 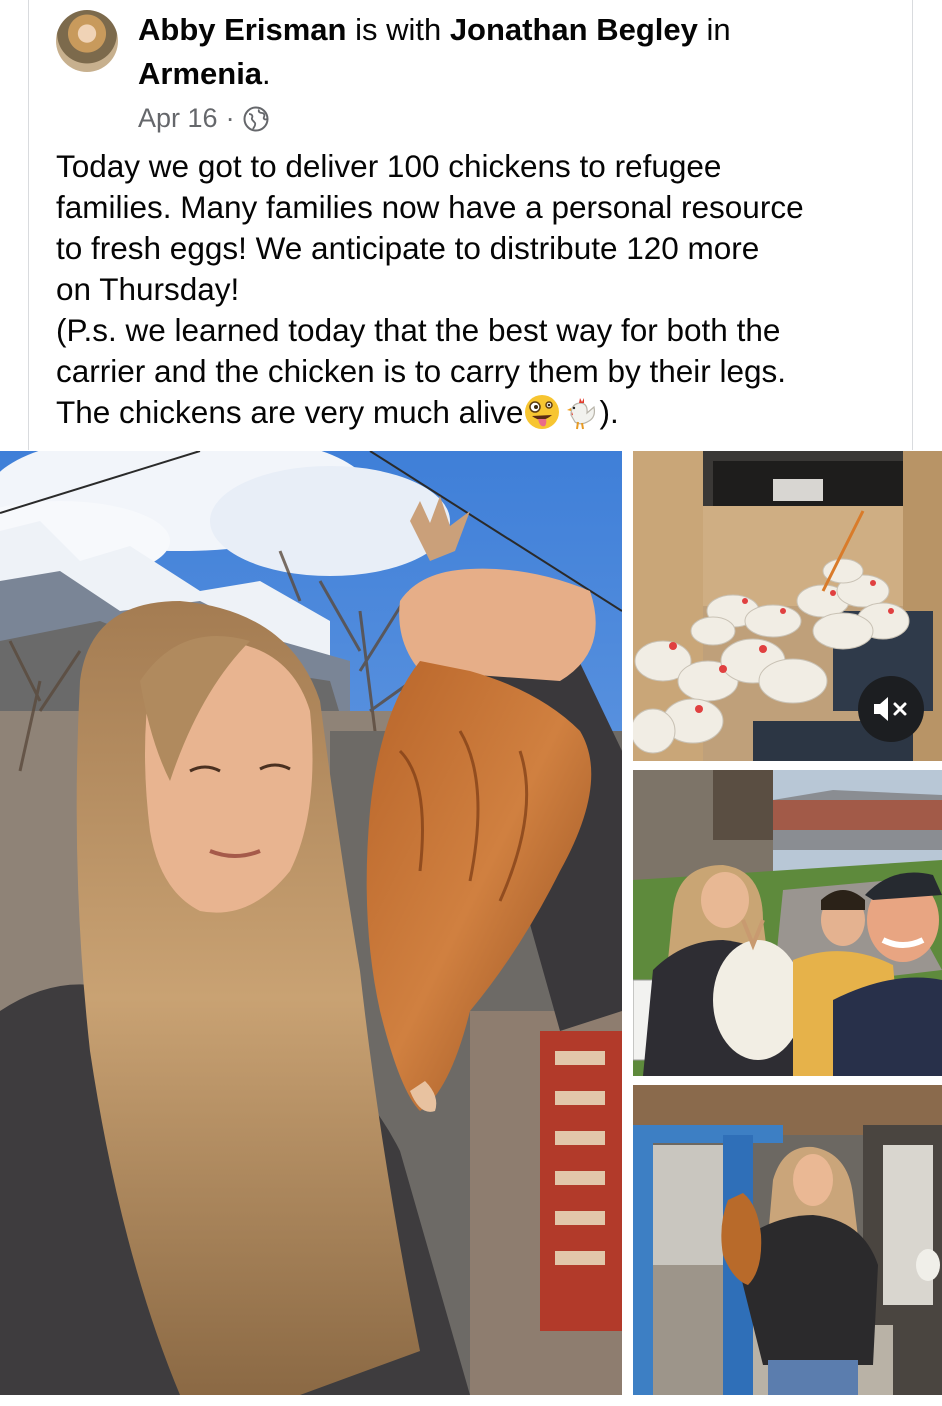 I want to click on tagged-user: Jonathan Begley, so click(x=574, y=29).